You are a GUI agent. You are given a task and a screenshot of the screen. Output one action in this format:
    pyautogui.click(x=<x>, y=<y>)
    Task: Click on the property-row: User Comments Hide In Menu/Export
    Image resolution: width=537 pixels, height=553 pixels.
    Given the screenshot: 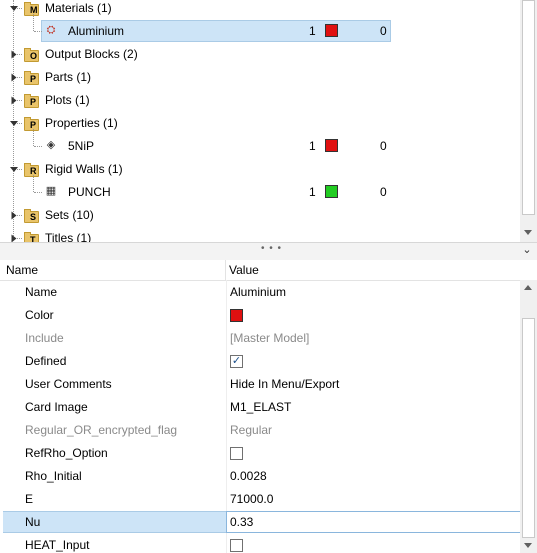 What is the action you would take?
    pyautogui.click(x=260, y=384)
    